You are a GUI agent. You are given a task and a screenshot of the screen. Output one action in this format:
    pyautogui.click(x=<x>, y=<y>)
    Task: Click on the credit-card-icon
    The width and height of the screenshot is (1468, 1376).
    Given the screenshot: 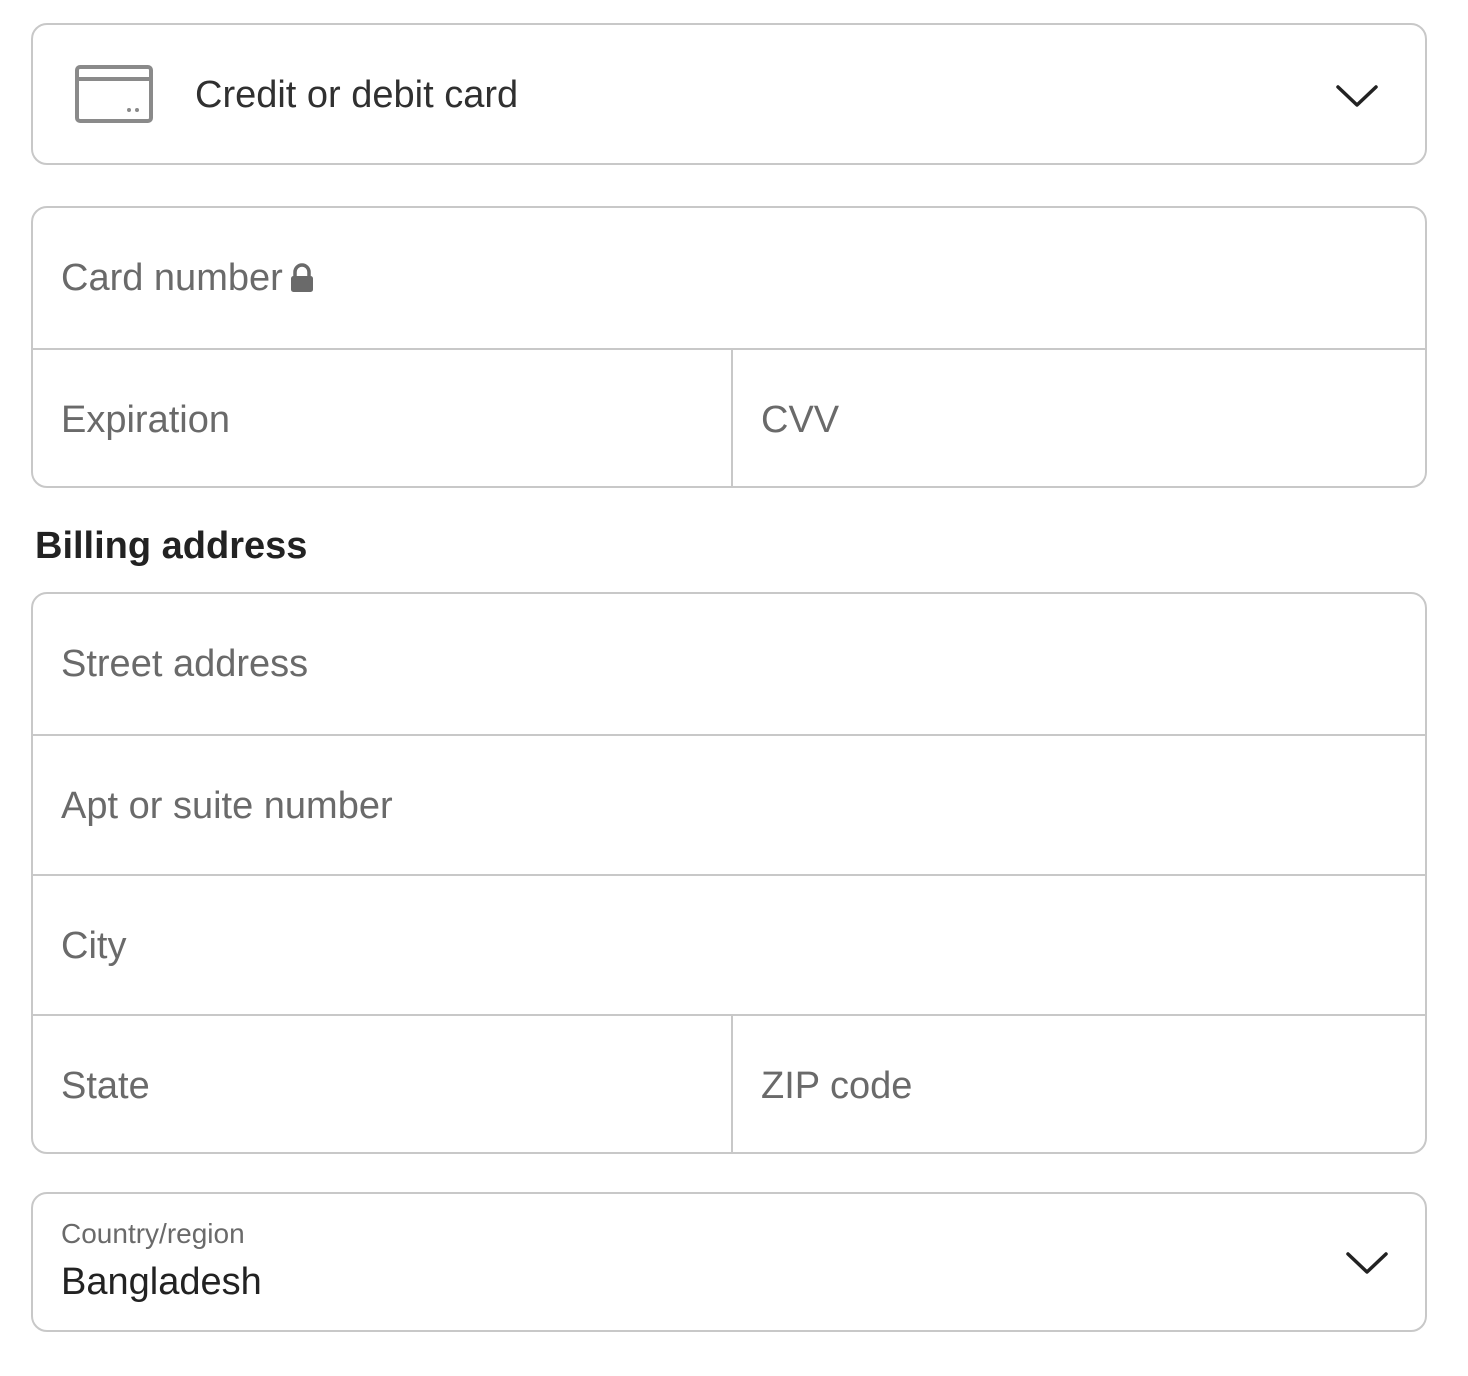 What is the action you would take?
    pyautogui.click(x=114, y=94)
    